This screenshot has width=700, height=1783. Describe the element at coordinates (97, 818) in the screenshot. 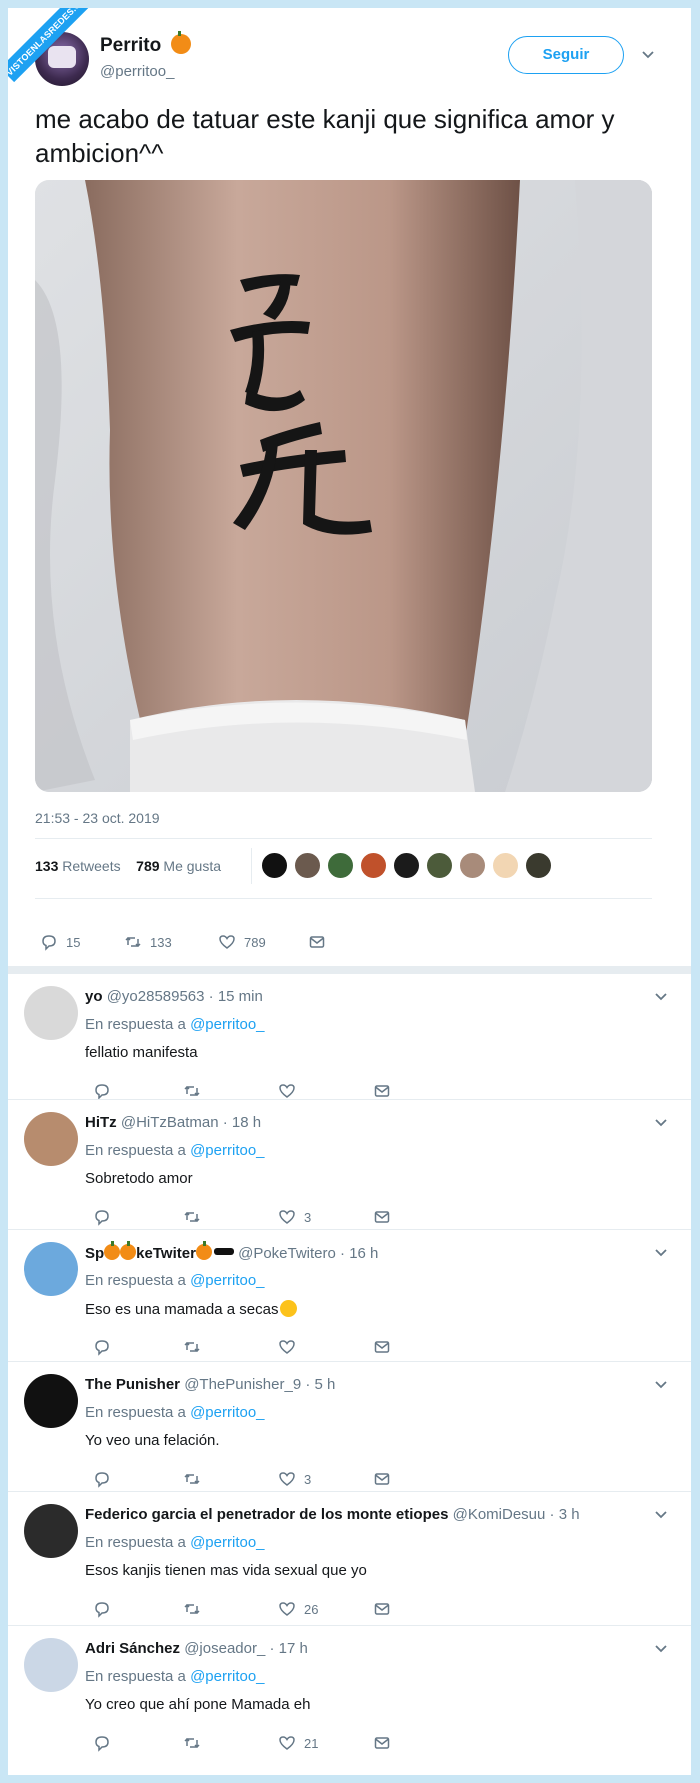

I see `tweet-timestamp: 21:53 - 23 oct. 2019` at that location.